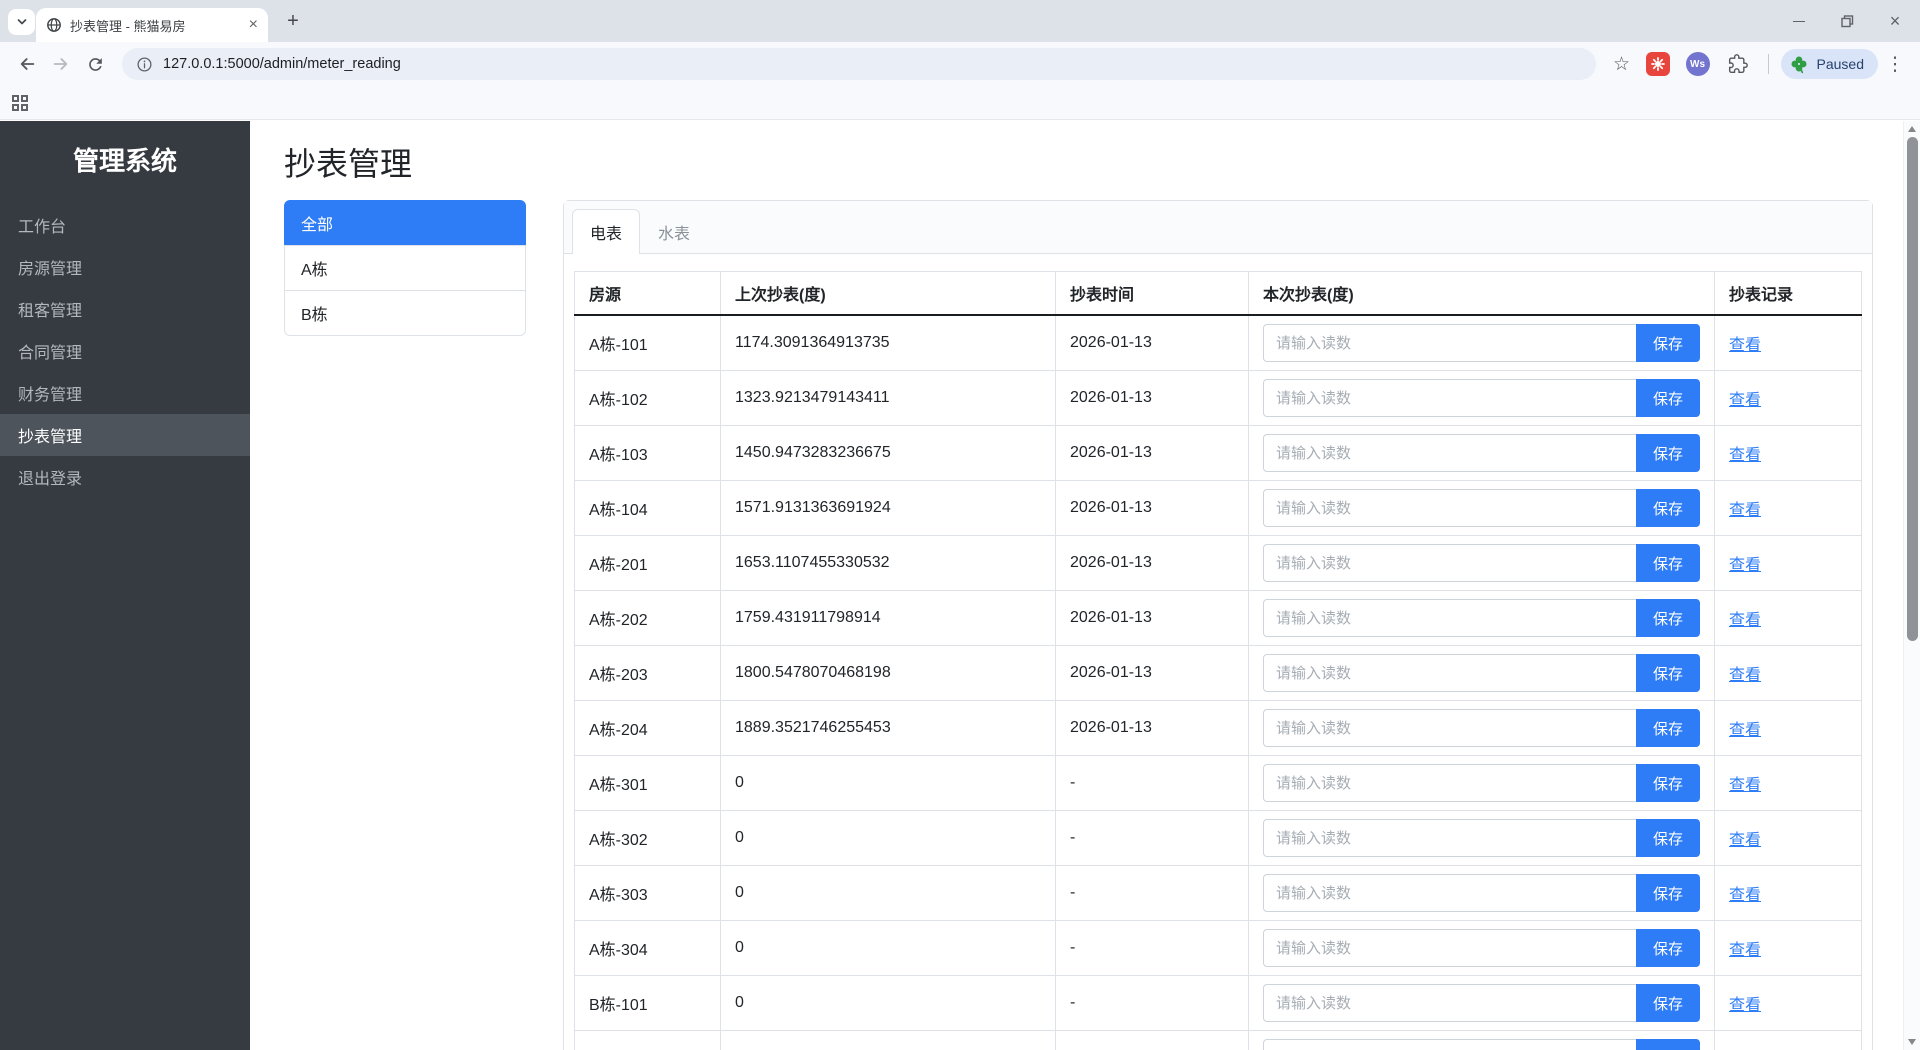 The height and width of the screenshot is (1050, 1920). I want to click on browser-menu-icon: ⋮, so click(1895, 64).